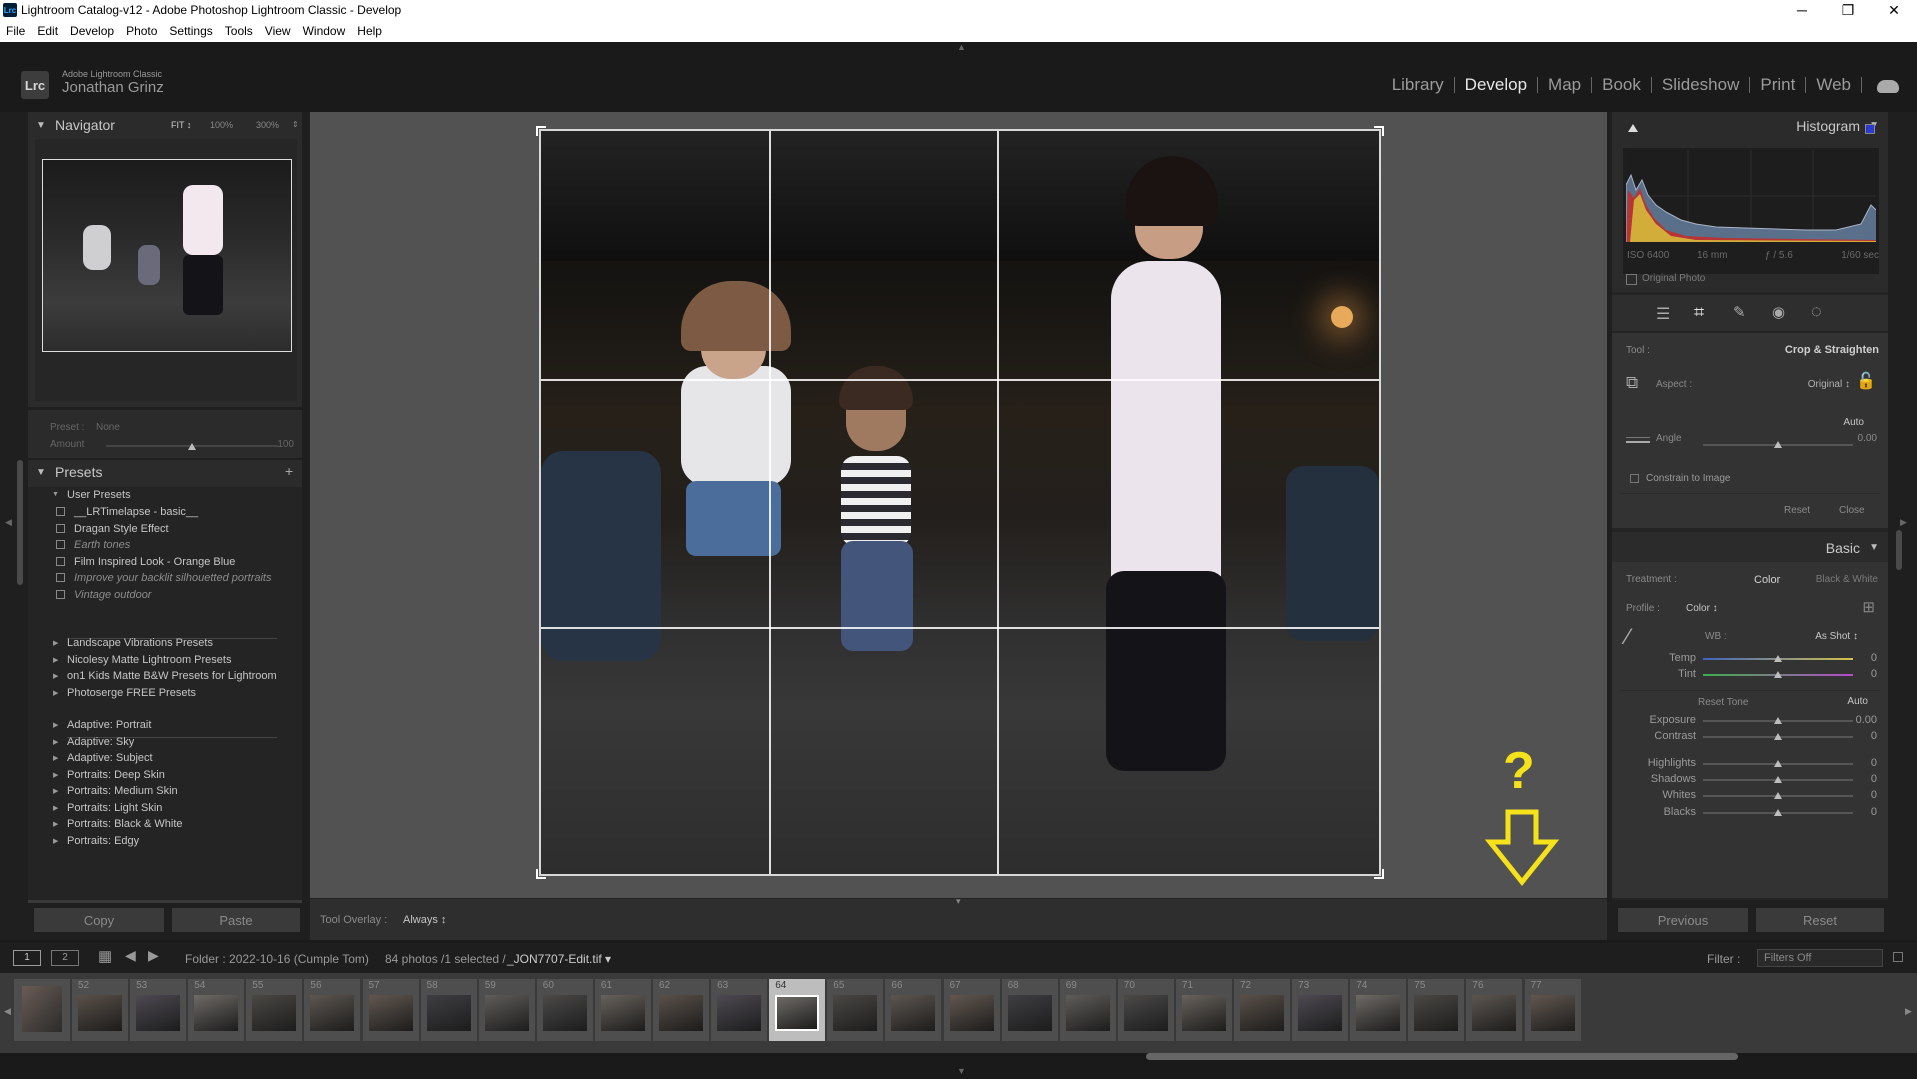 This screenshot has width=1917, height=1079. What do you see at coordinates (961, 47) in the screenshot?
I see `collapse-top-icon: ▲` at bounding box center [961, 47].